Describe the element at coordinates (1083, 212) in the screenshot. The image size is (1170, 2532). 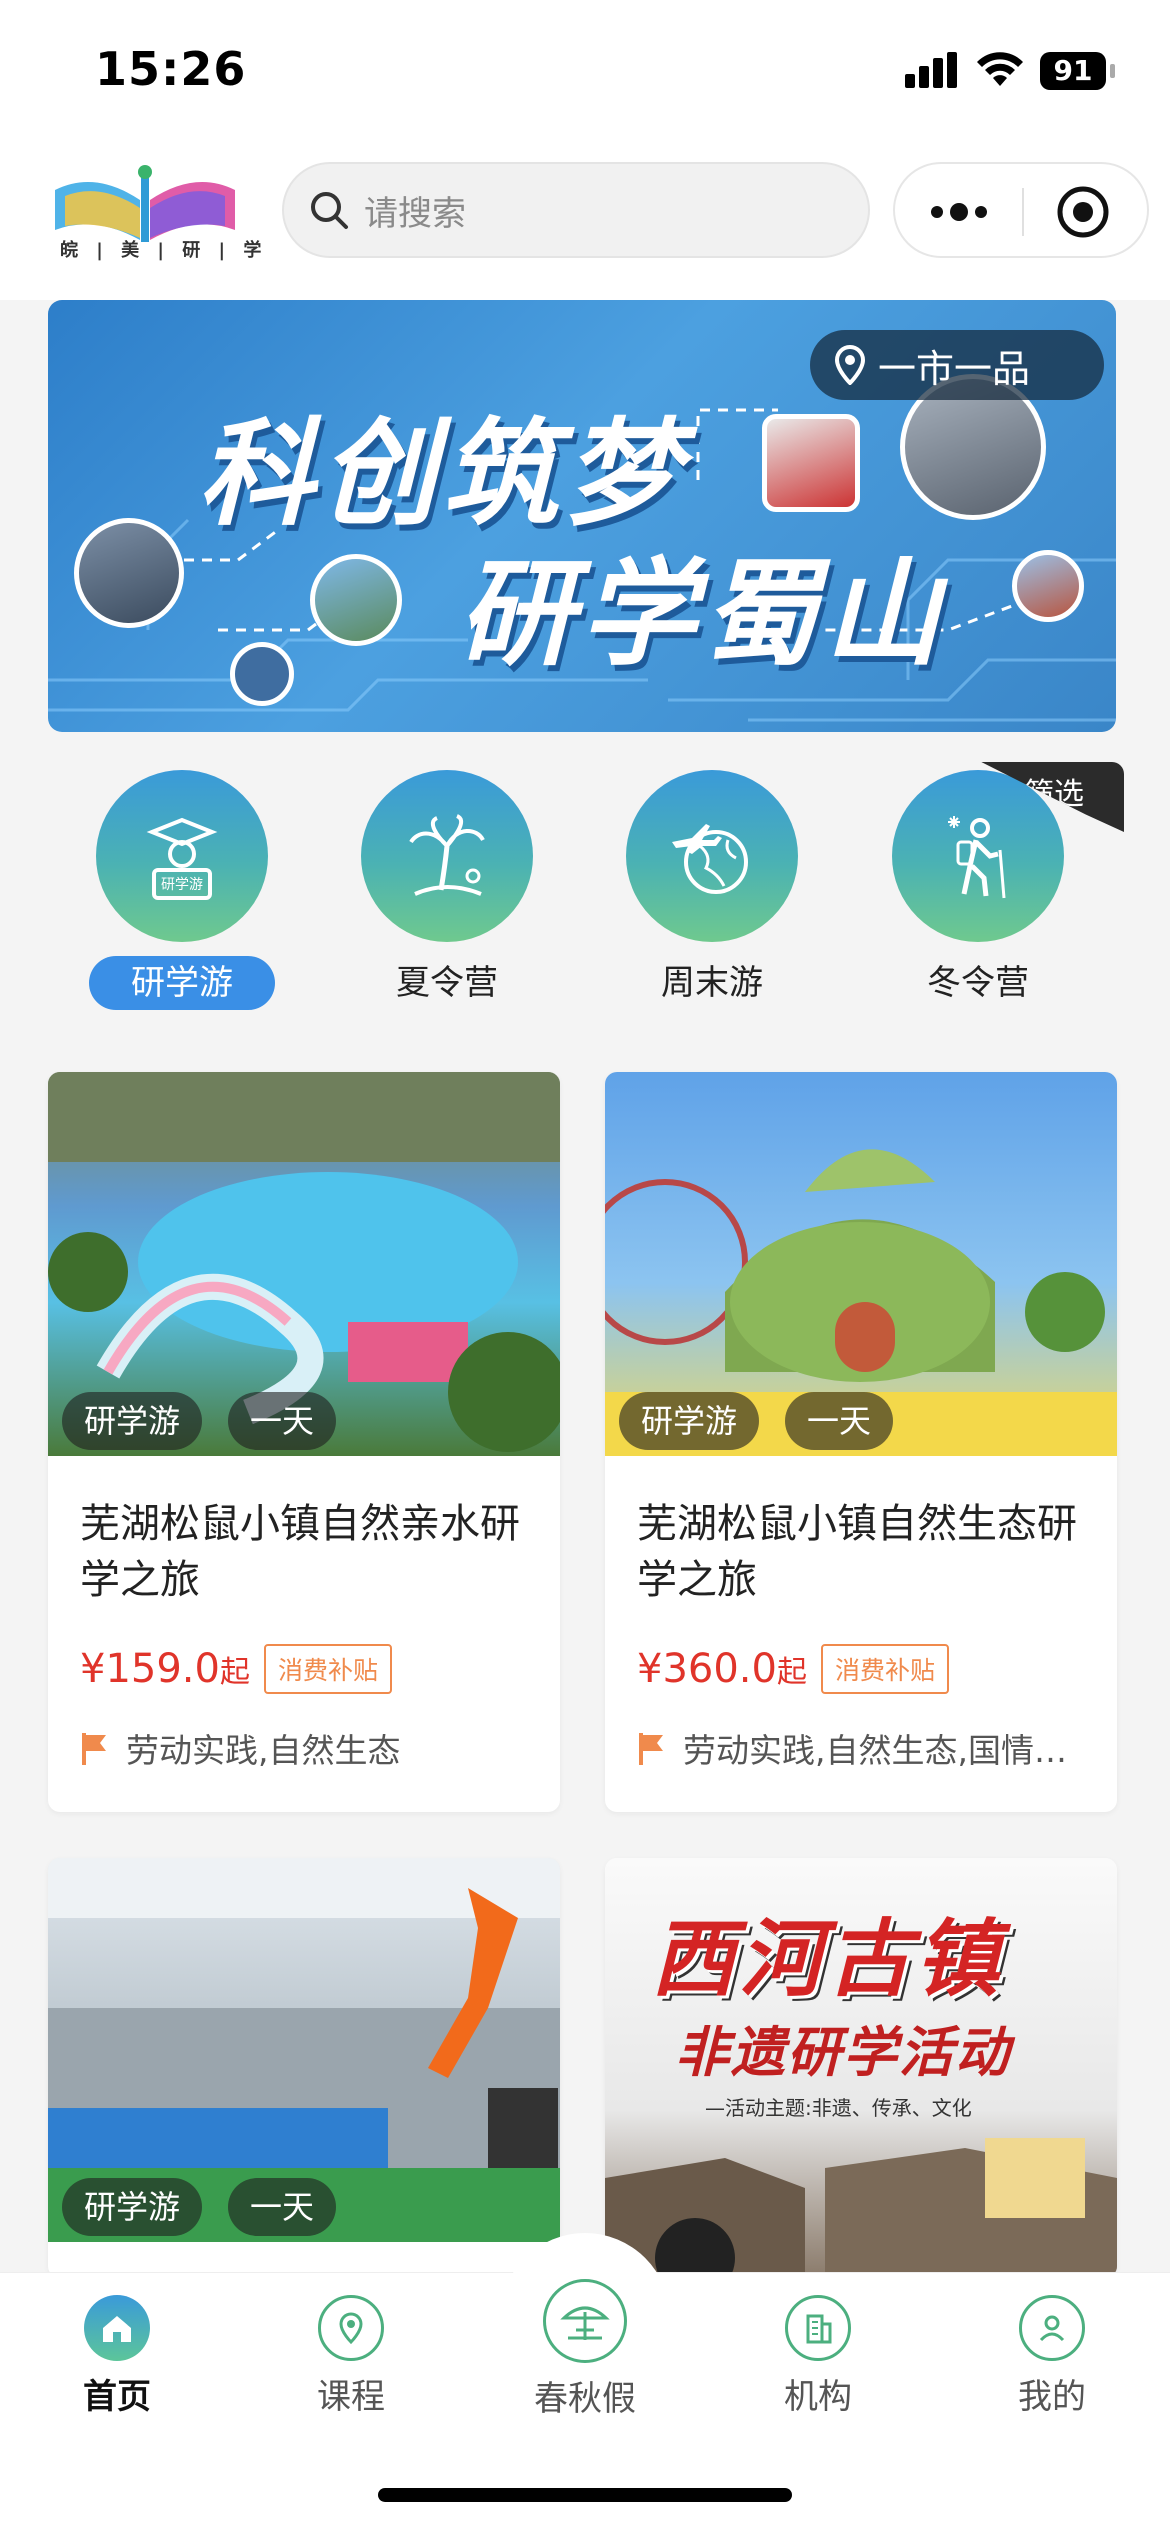
I see `close-target-icon` at that location.